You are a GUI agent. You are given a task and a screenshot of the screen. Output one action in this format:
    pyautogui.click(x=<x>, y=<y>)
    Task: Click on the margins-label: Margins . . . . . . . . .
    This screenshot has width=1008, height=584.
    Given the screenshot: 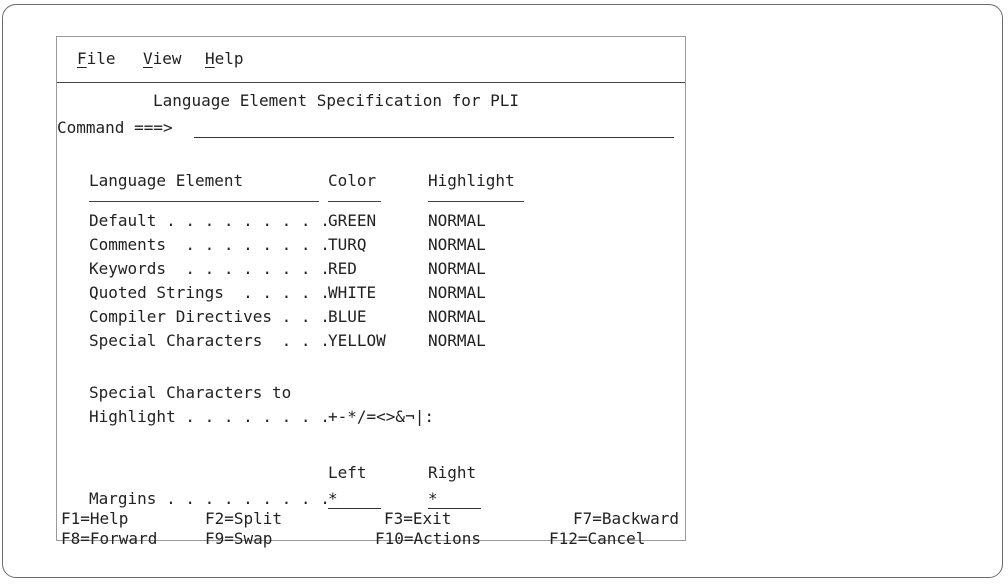 What is the action you would take?
    pyautogui.click(x=209, y=498)
    